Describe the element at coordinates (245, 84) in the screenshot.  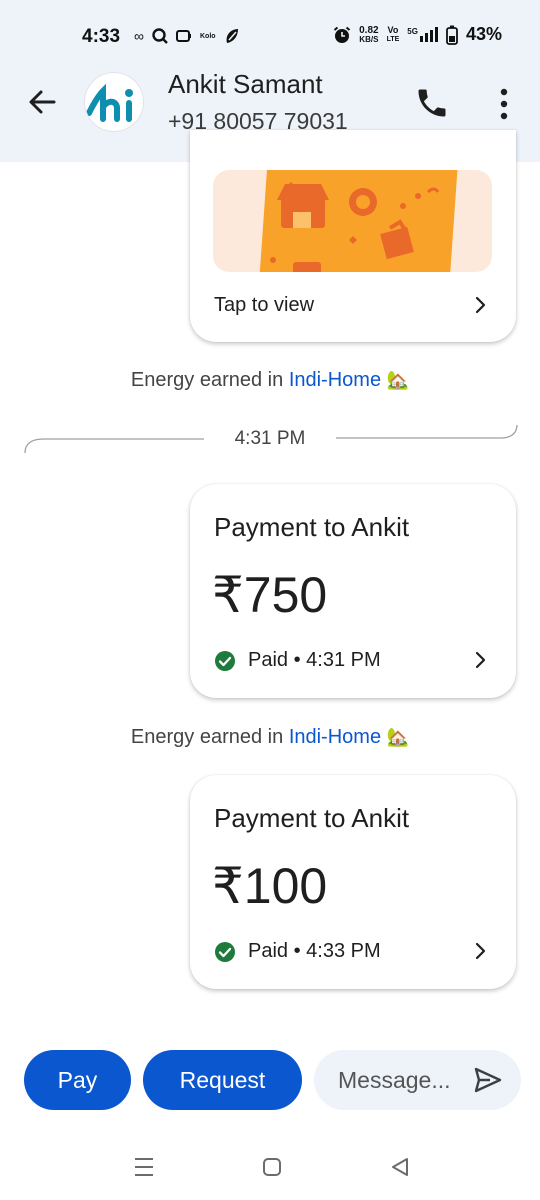
I see `contact-name: Ankit Samant` at that location.